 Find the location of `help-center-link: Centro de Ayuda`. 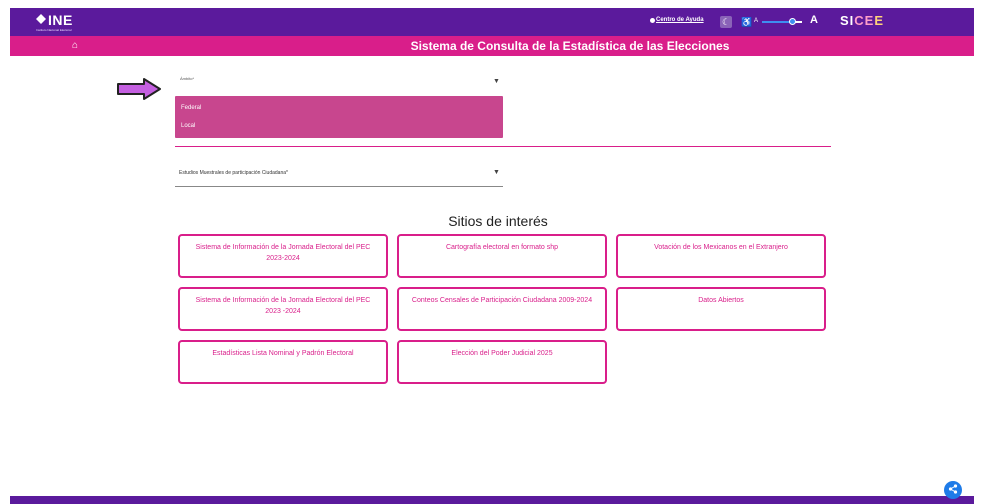

help-center-link: Centro de Ayuda is located at coordinates (677, 20).